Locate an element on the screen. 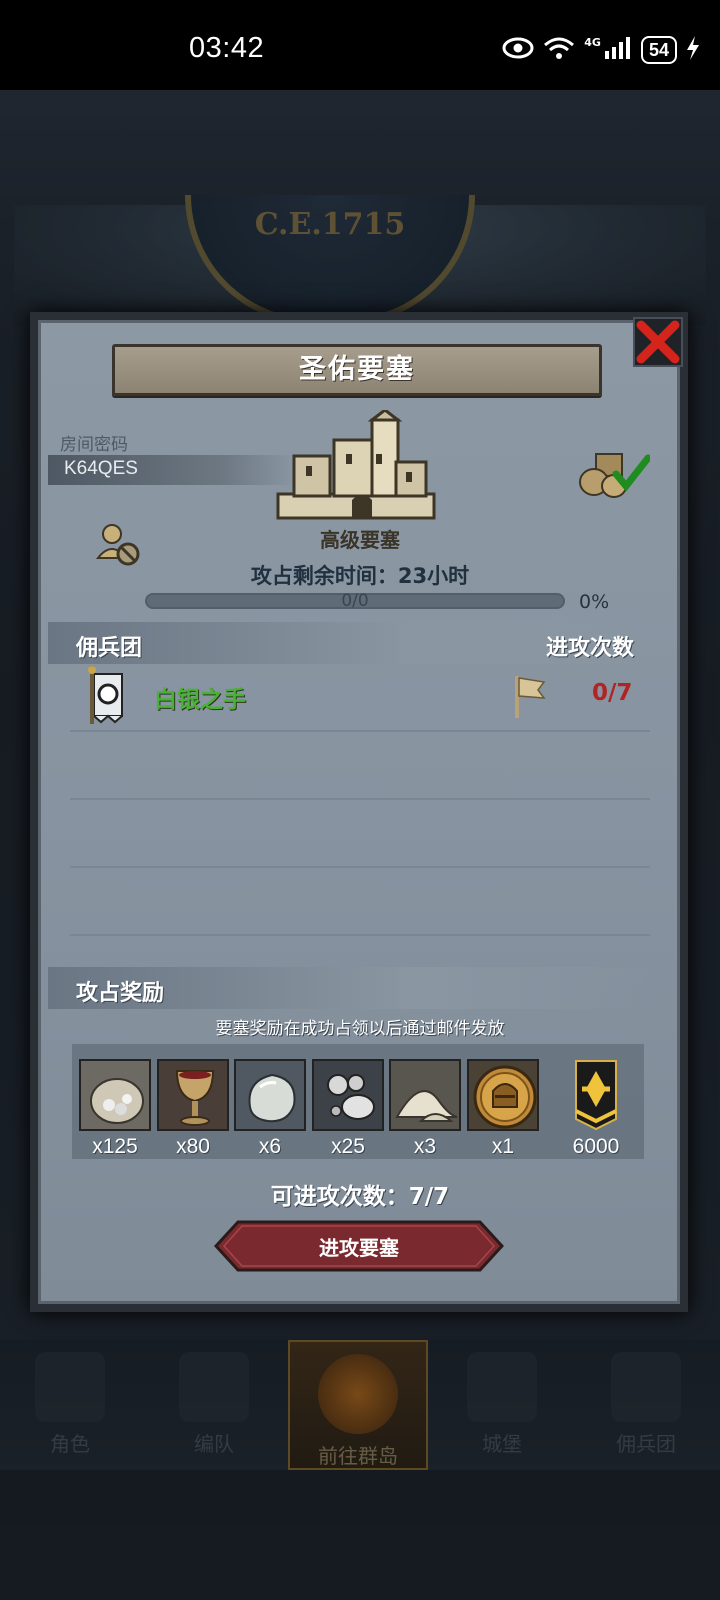  attacks-remaining: 可进攻次数：7/7 is located at coordinates (360, 1197).